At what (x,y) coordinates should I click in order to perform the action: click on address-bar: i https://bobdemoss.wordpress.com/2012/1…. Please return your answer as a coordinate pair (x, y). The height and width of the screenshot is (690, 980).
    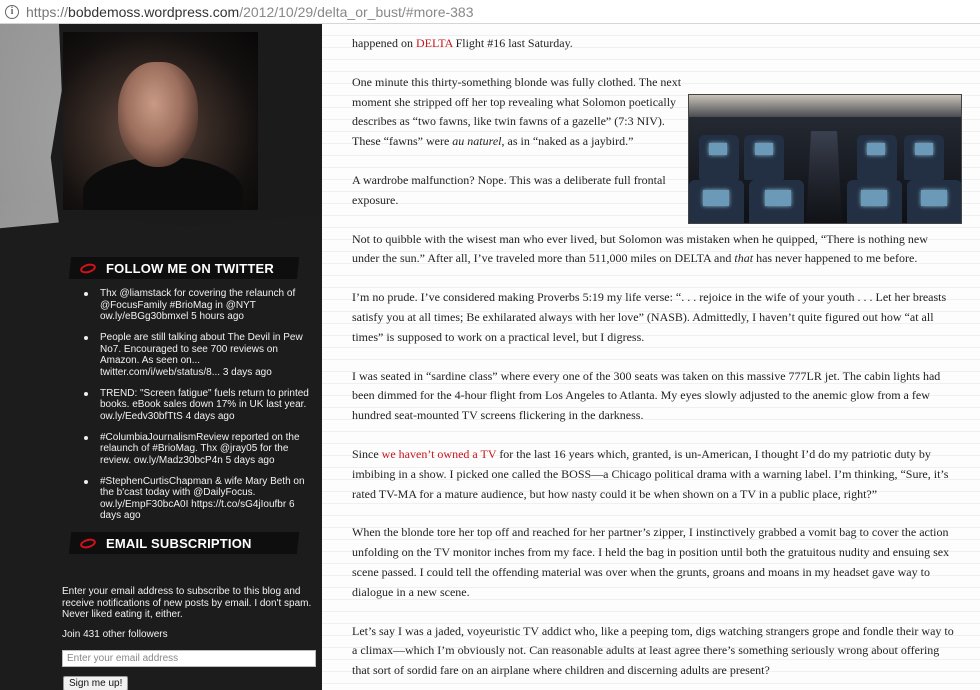
    Looking at the image, I should click on (490, 12).